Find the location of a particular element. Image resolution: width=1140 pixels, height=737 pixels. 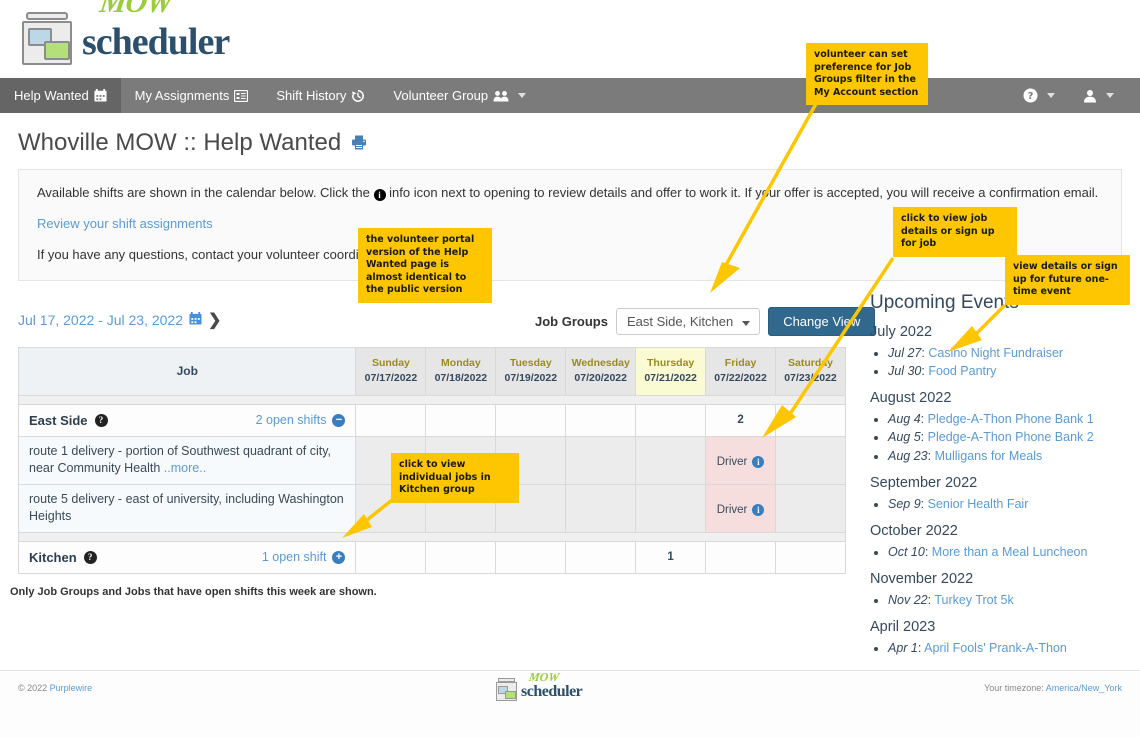

chevron-right-icon: ❯ is located at coordinates (214, 320).